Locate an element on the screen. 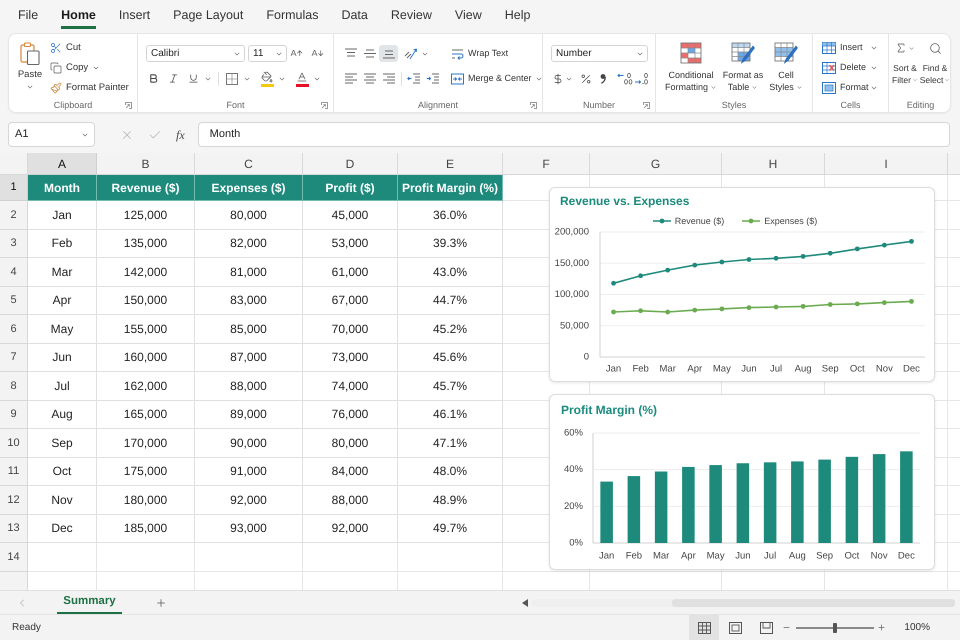 Image resolution: width=960 pixels, height=640 pixels. italic-icon is located at coordinates (173, 78).